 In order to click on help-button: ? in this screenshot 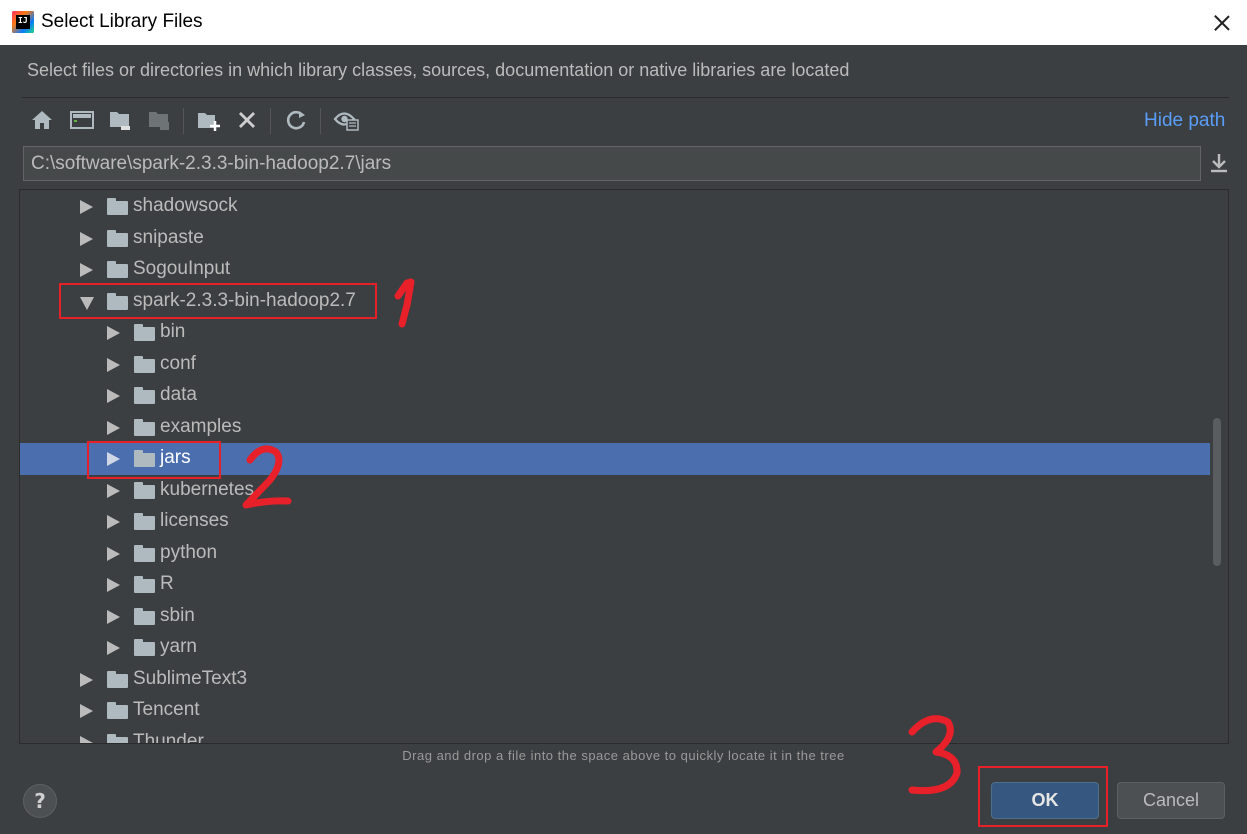, I will do `click(40, 801)`.